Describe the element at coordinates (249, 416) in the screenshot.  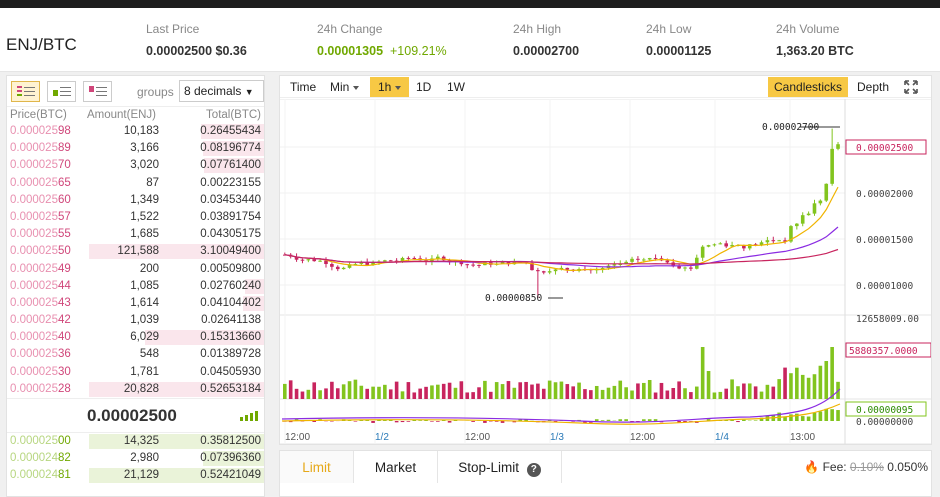
I see `signal-icon` at that location.